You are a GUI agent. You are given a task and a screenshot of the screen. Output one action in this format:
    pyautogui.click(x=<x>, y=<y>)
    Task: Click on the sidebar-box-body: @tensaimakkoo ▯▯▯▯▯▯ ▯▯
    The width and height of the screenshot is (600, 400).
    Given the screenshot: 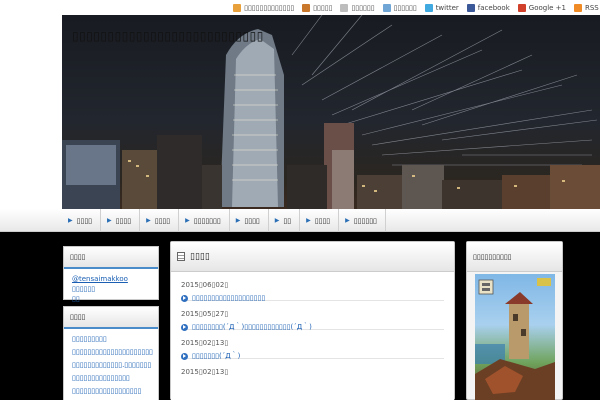 What is the action you would take?
    pyautogui.click(x=111, y=286)
    